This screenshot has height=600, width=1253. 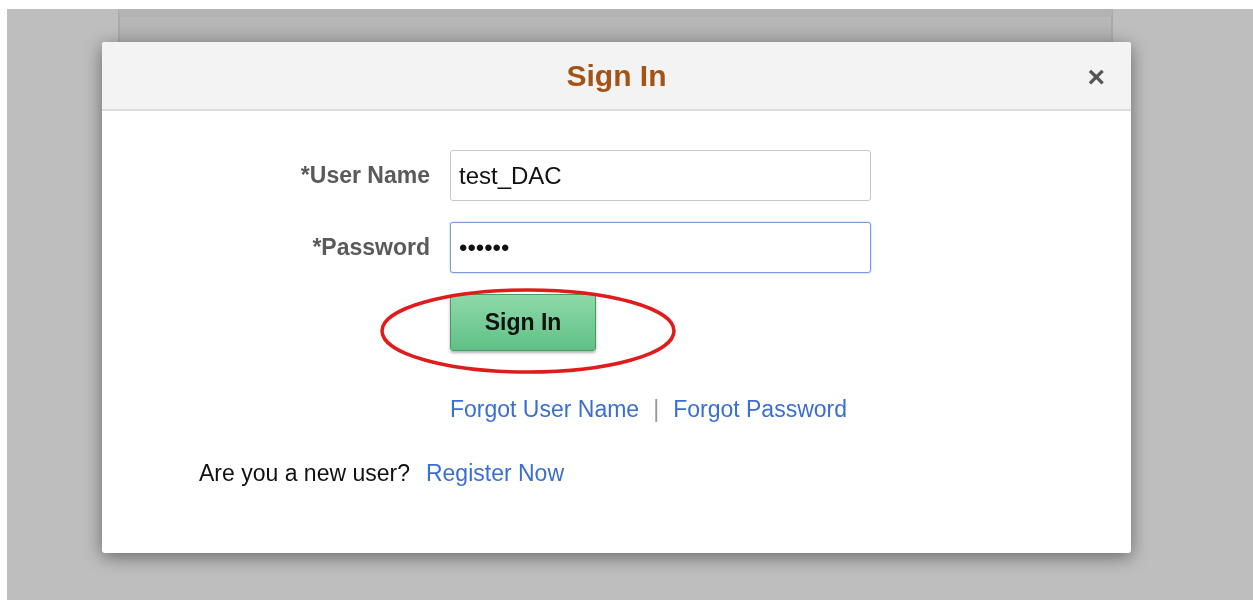 I want to click on new-user-prompt: Are you a new user?, so click(x=304, y=473).